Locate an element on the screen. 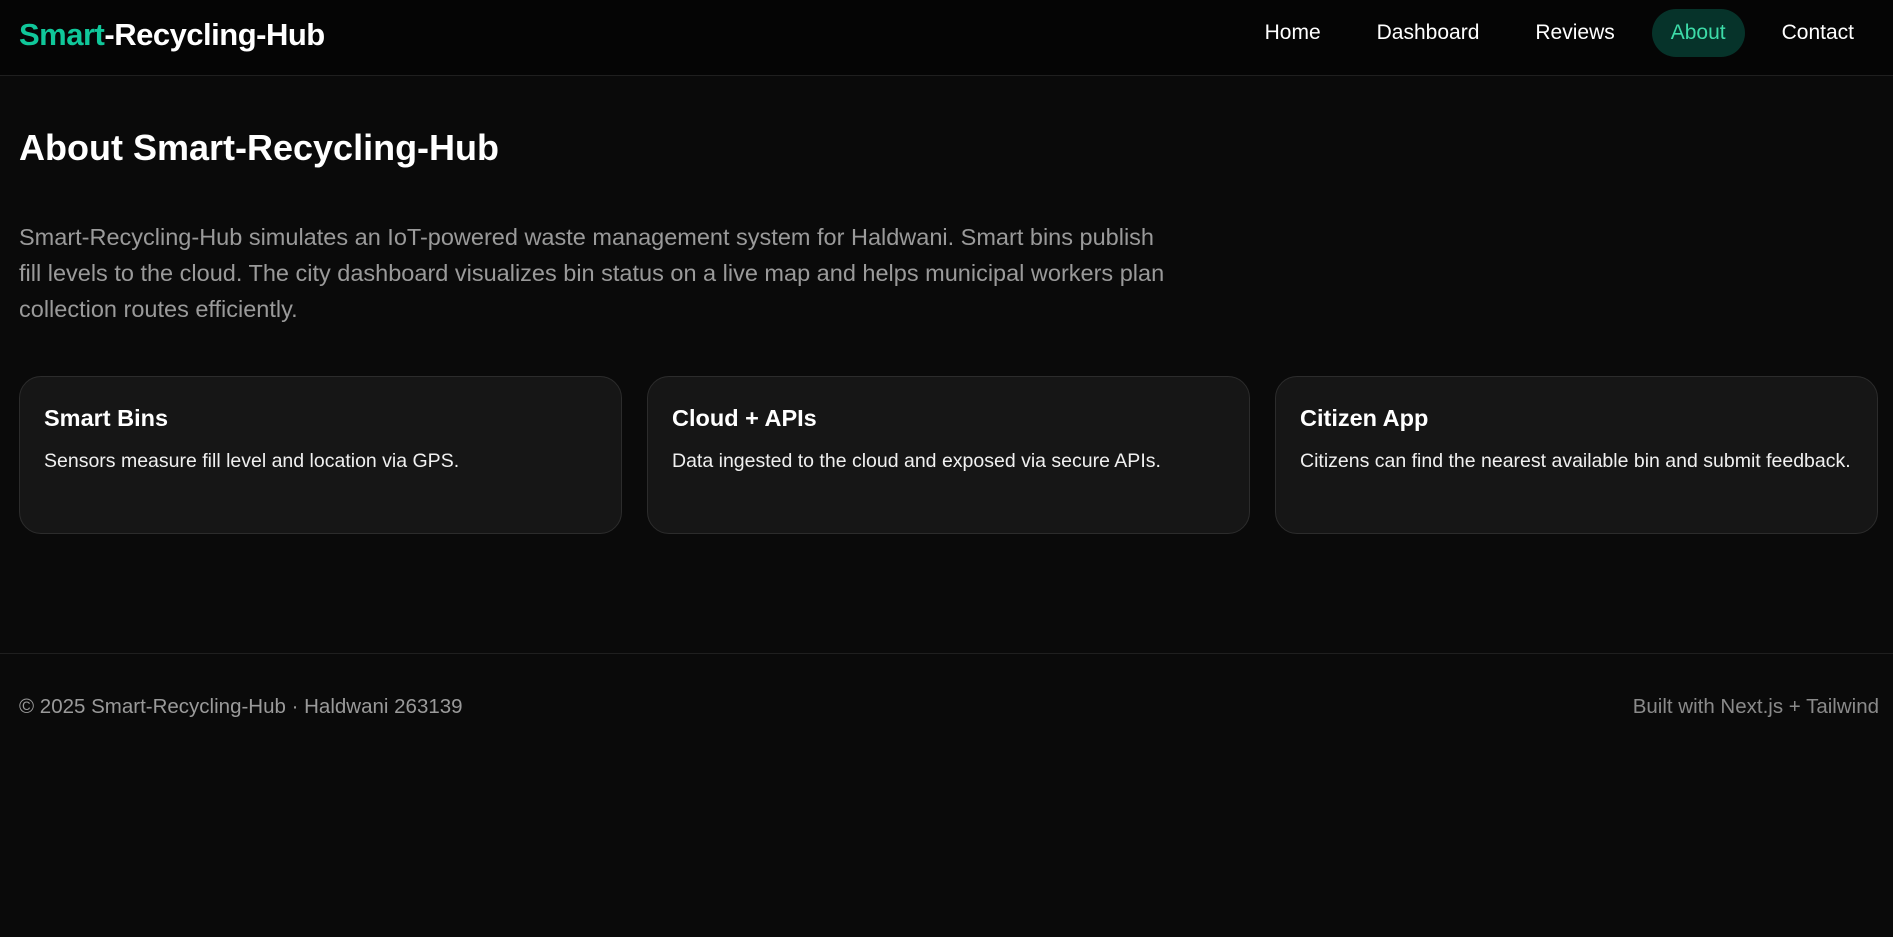  nav-link-about: About is located at coordinates (1698, 33).